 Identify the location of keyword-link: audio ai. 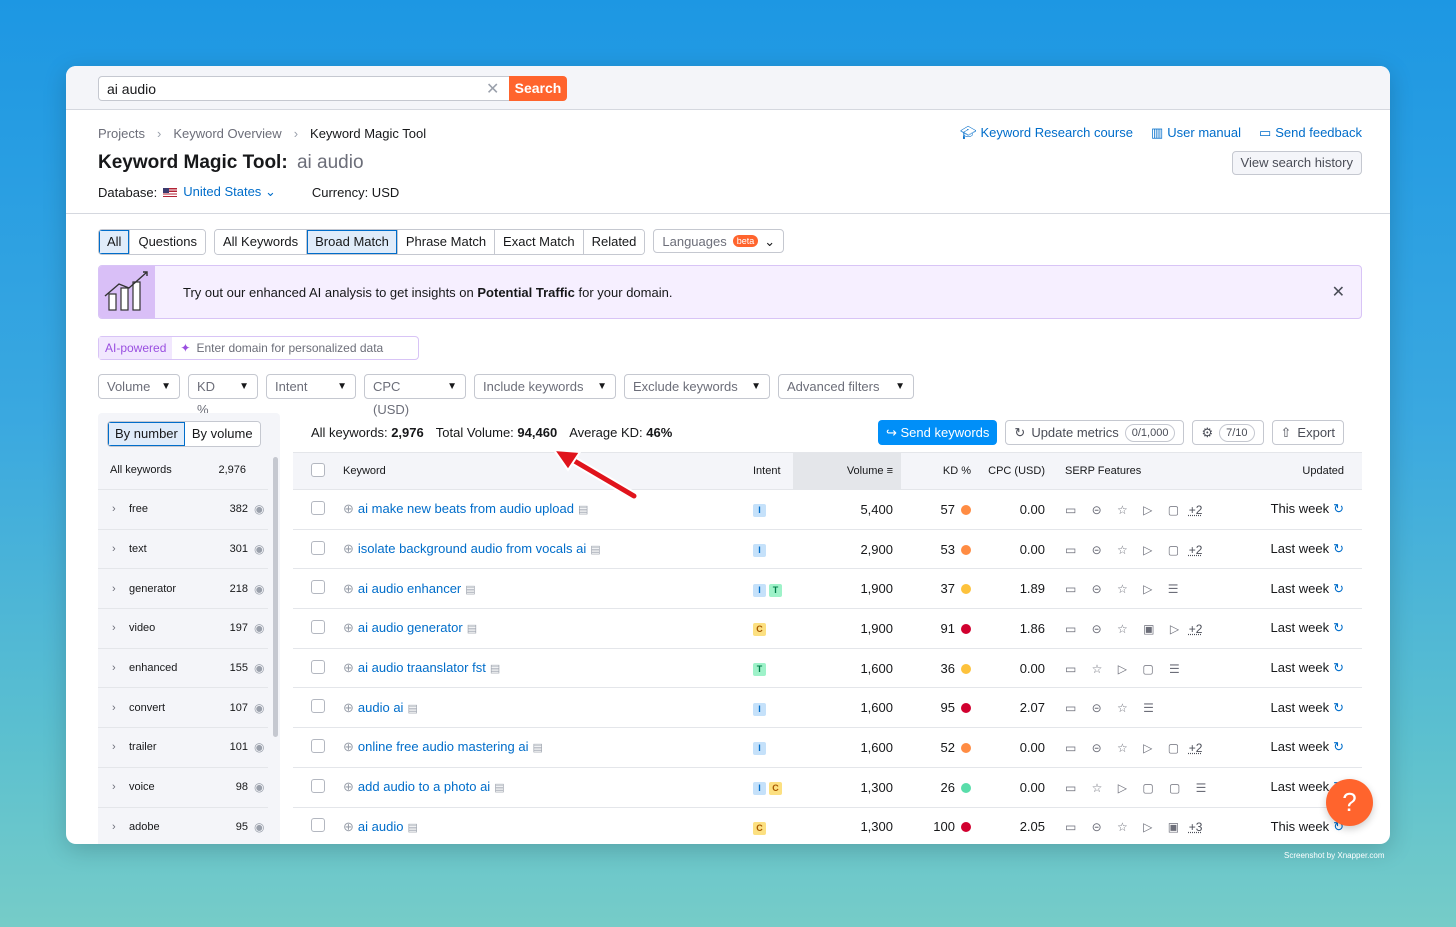
(381, 707).